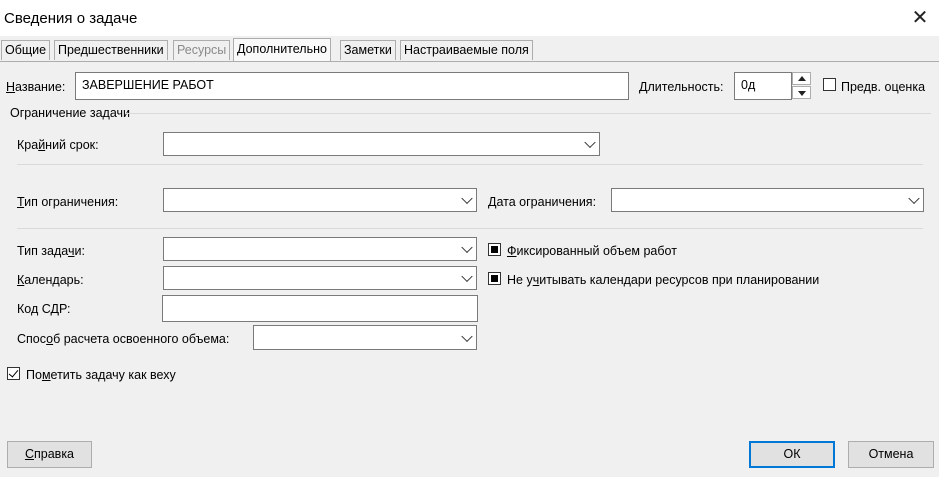 The height and width of the screenshot is (477, 939). Describe the element at coordinates (792, 454) in the screenshot. I see `ok-button: ОК` at that location.